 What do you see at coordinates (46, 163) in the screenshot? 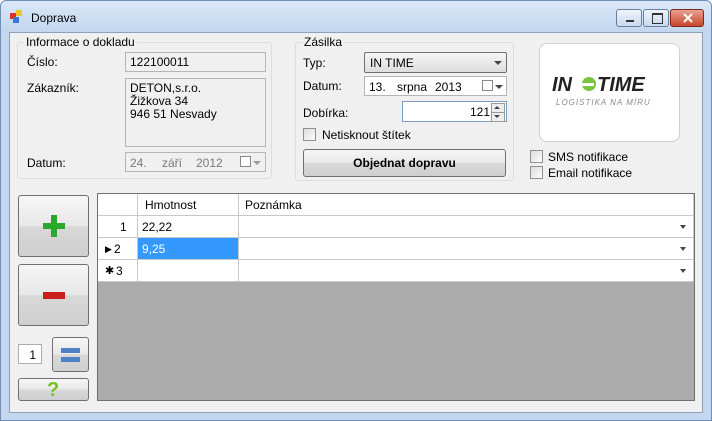
I see `info-datum-label: Datum:` at bounding box center [46, 163].